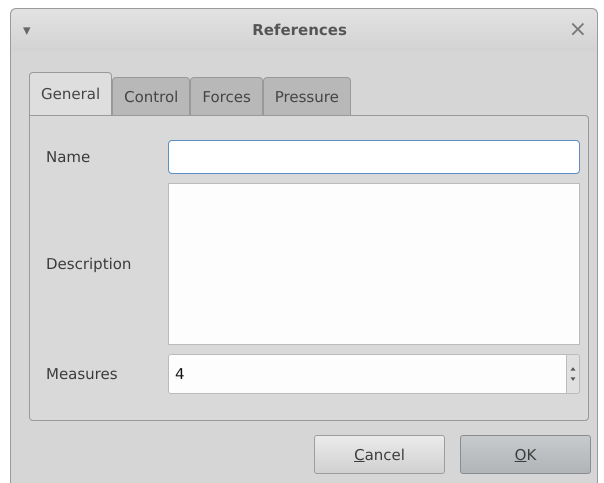 Image resolution: width=604 pixels, height=483 pixels. I want to click on tab: Pressure, so click(306, 96).